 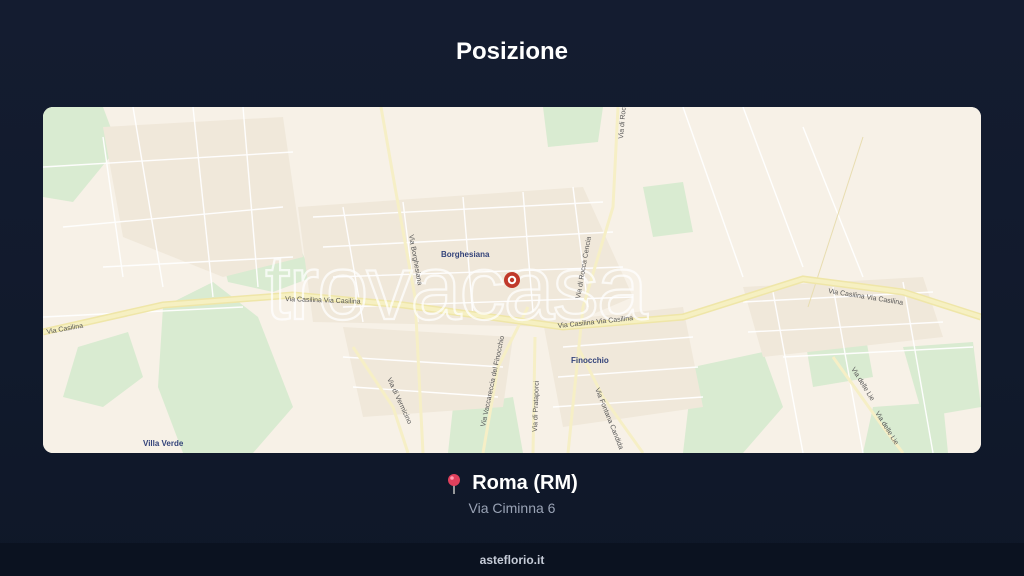 I want to click on location-city: Roma (RM), so click(x=525, y=483).